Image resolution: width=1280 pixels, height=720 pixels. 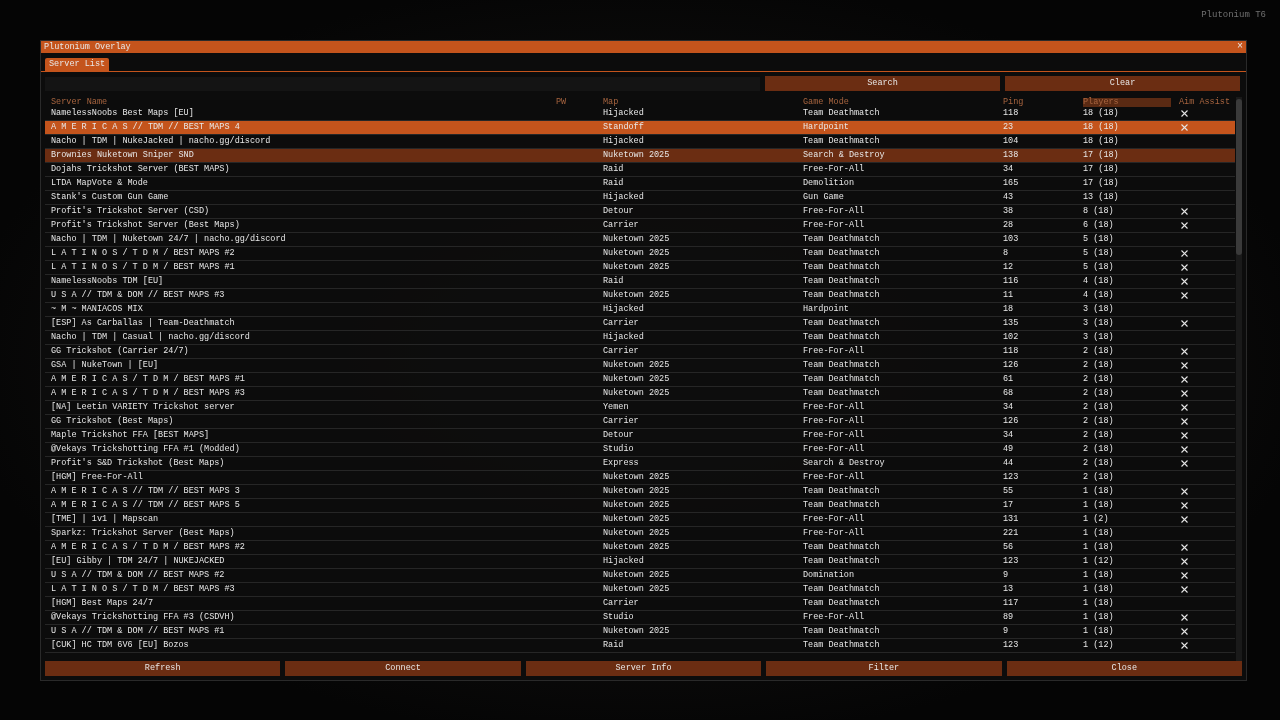 I want to click on ping-value: 28, so click(x=1009, y=225).